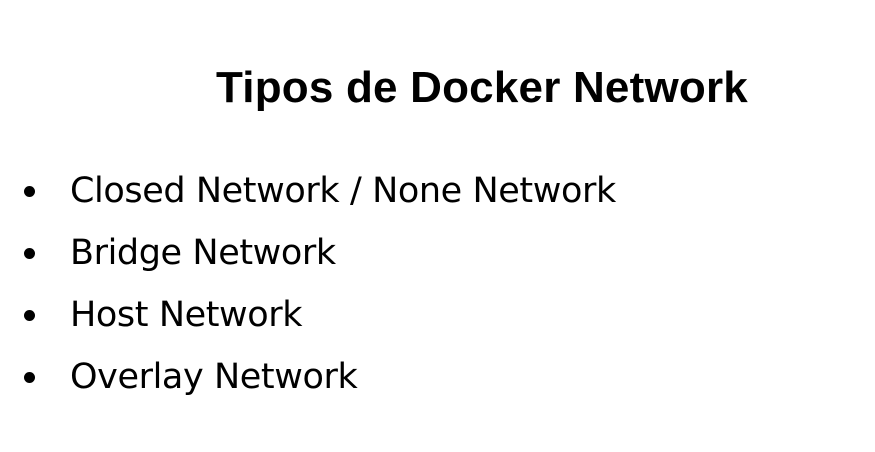 This screenshot has height=452, width=875. What do you see at coordinates (343, 191) in the screenshot?
I see `bullet-text: Closed Network / None Network` at bounding box center [343, 191].